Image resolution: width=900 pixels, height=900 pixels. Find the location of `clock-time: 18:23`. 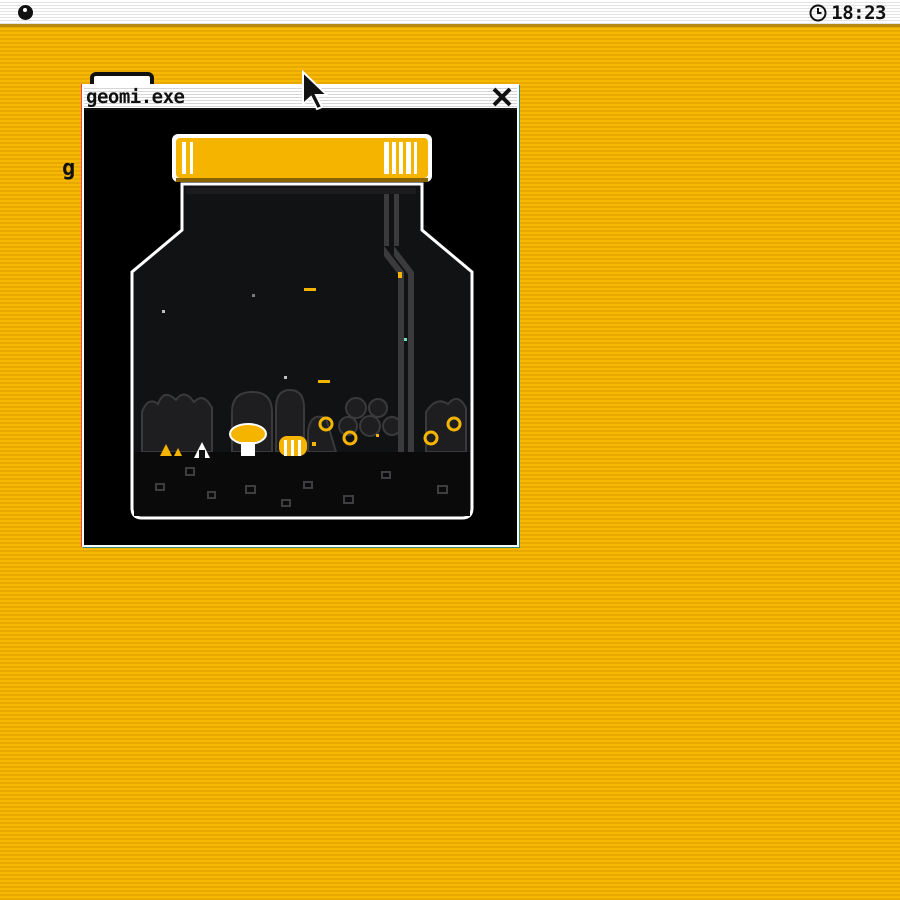

clock-time: 18:23 is located at coordinates (858, 13).